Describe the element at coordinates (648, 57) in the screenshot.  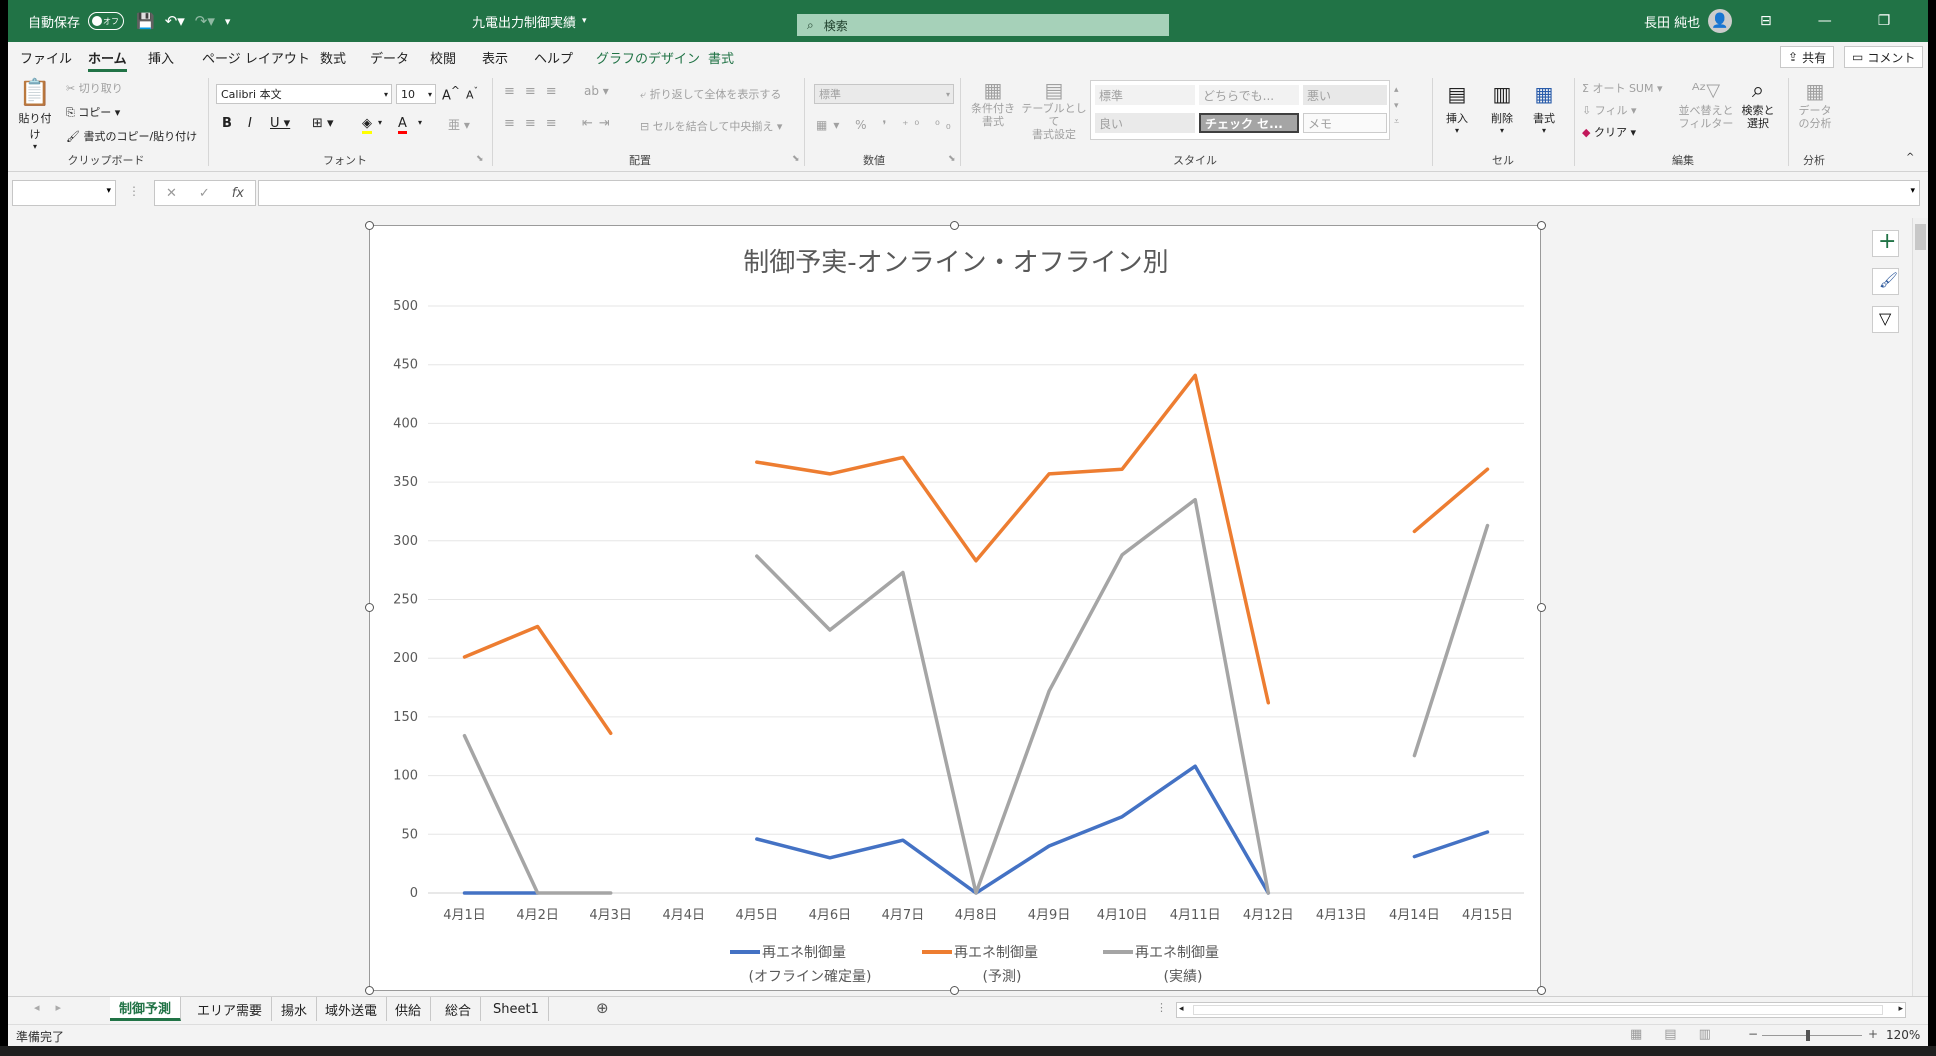
I see `tab-chart-design: グラフのデザイン` at that location.